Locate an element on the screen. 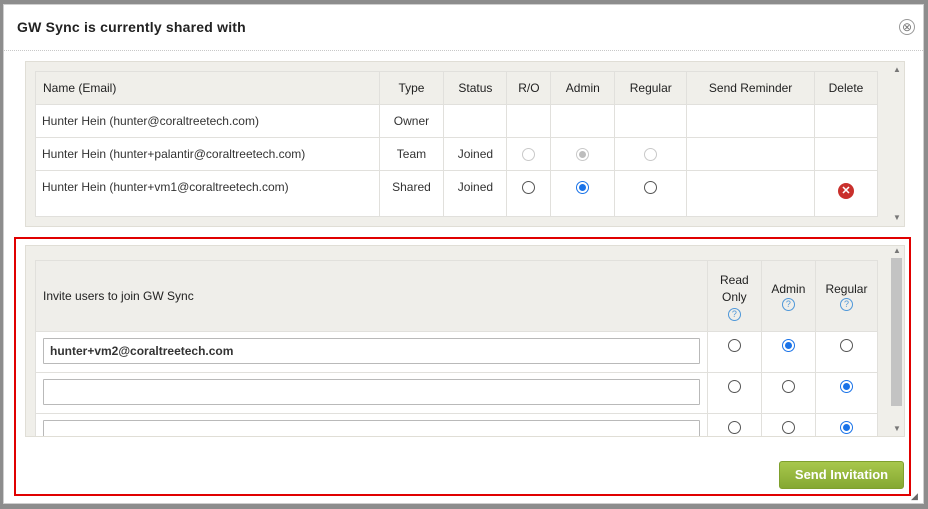 This screenshot has width=928, height=509. col-reminder-header: Send Reminder is located at coordinates (750, 88).